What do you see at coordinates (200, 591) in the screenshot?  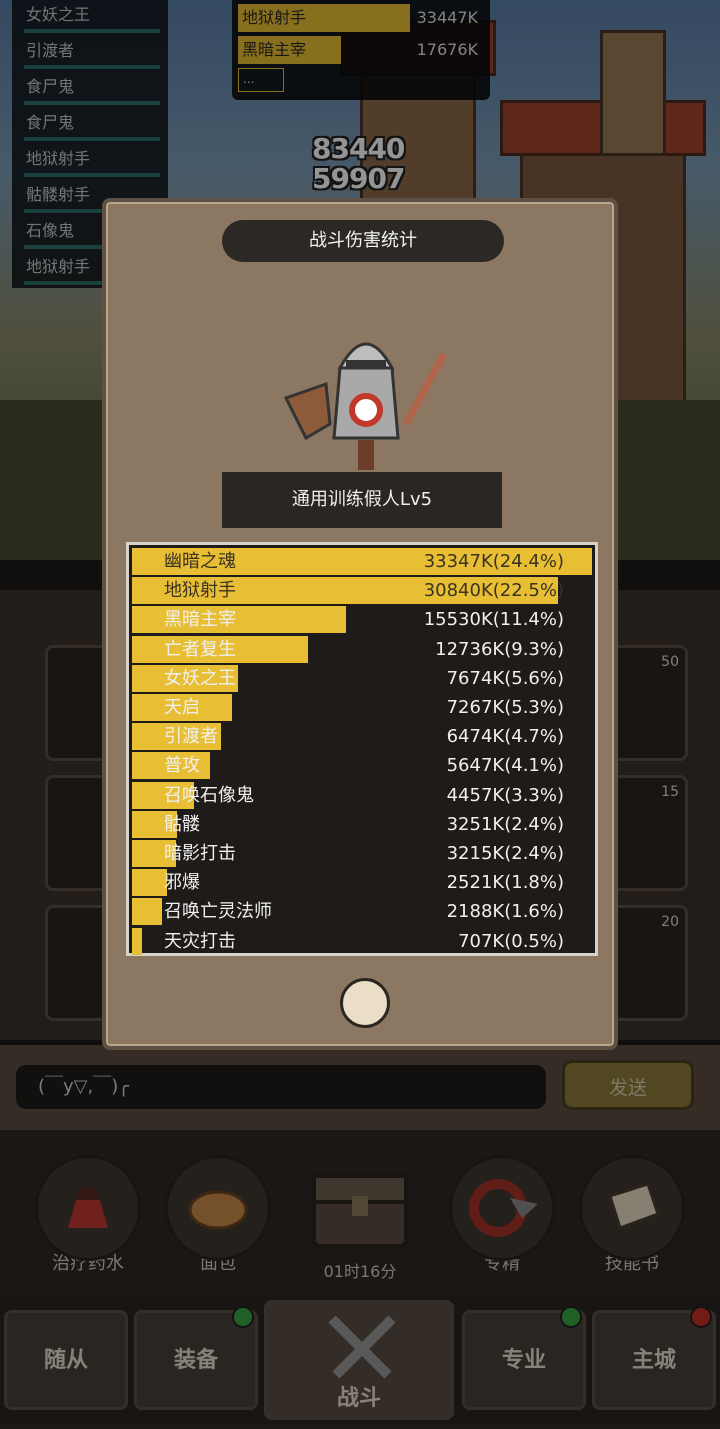 I see `skill-name: 地狱射手` at bounding box center [200, 591].